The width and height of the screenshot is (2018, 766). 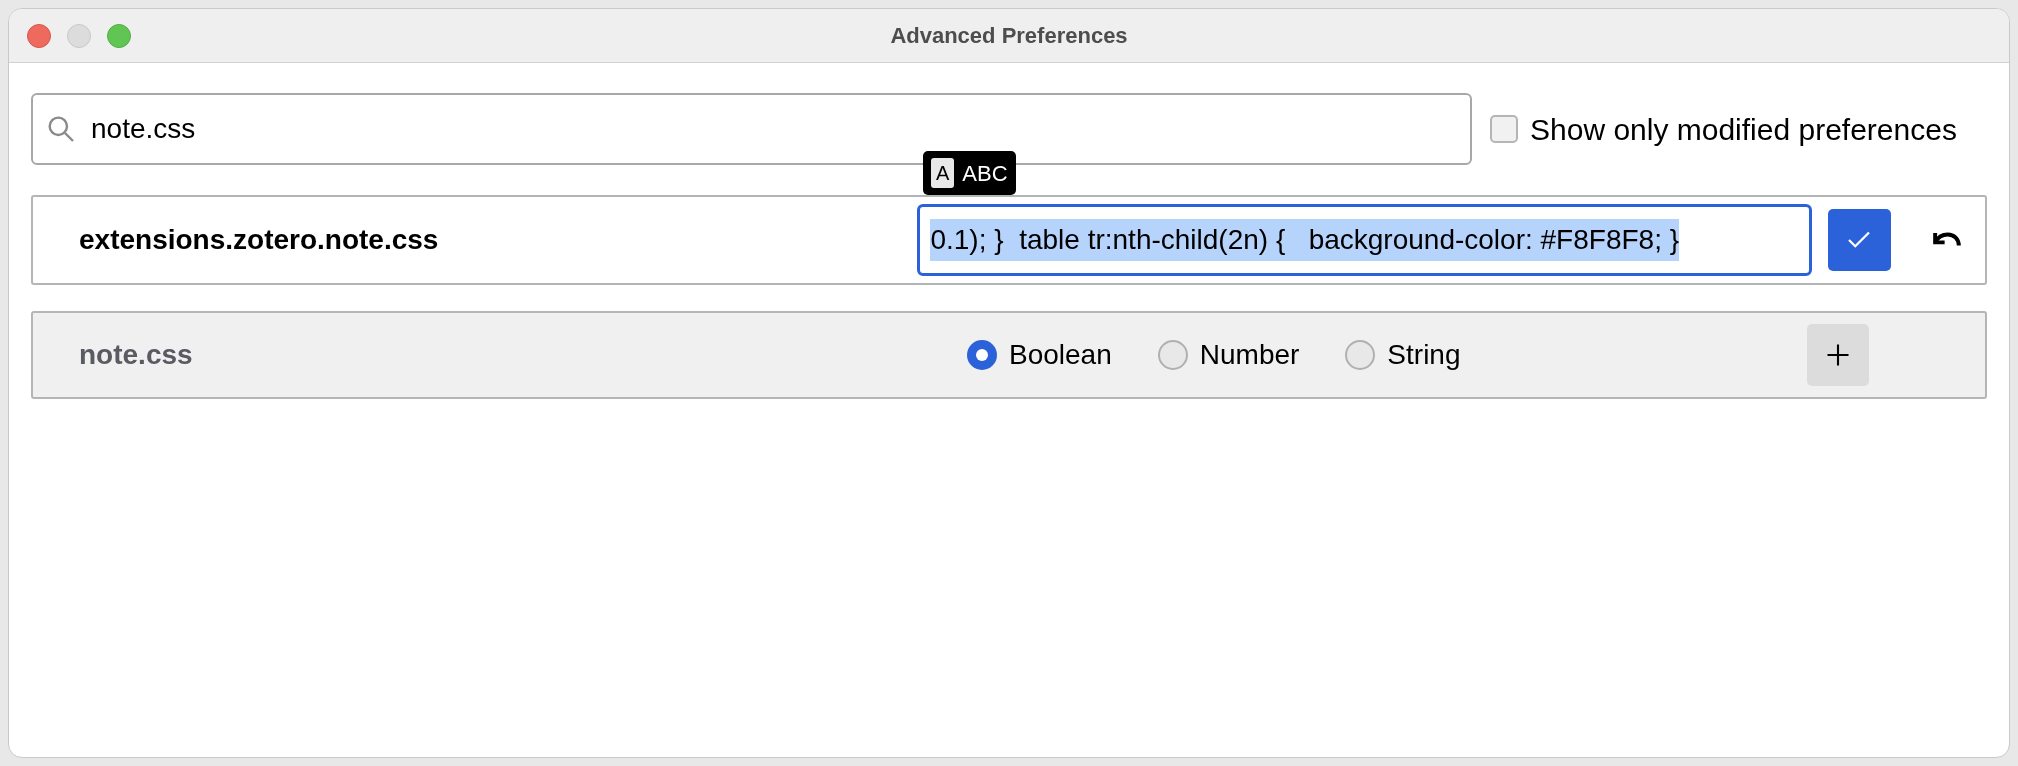 I want to click on input-key: A, so click(x=943, y=173).